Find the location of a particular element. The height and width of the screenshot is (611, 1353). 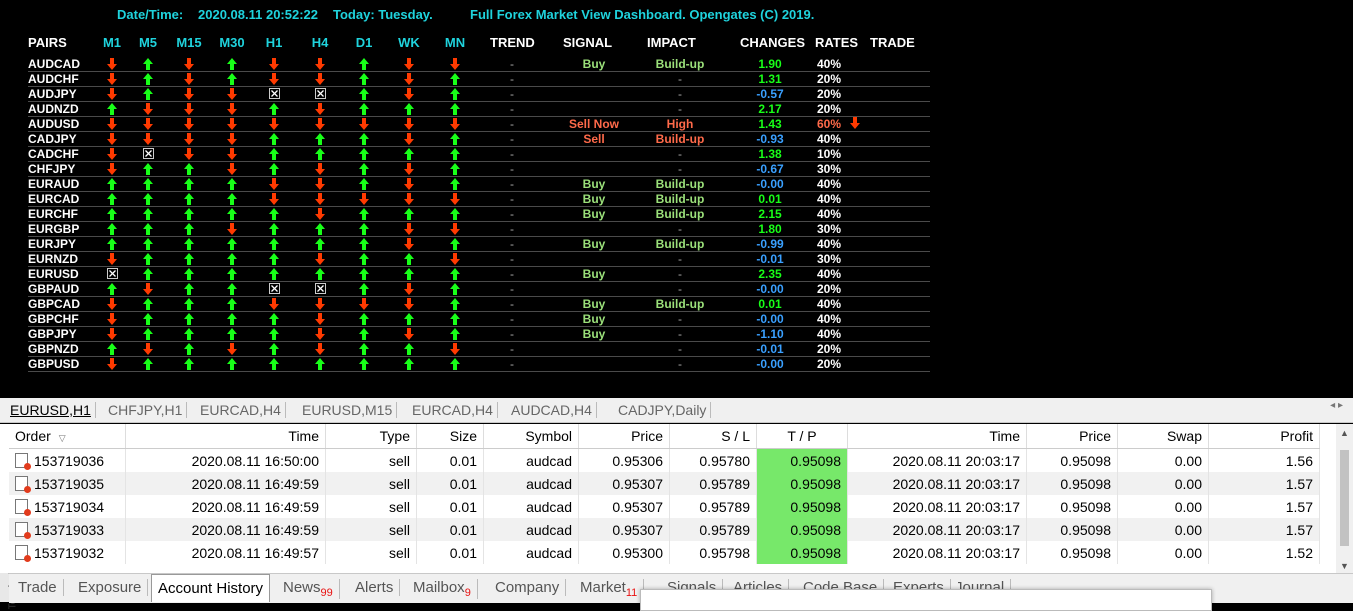

col-header-swap: Swap is located at coordinates (1163, 436).